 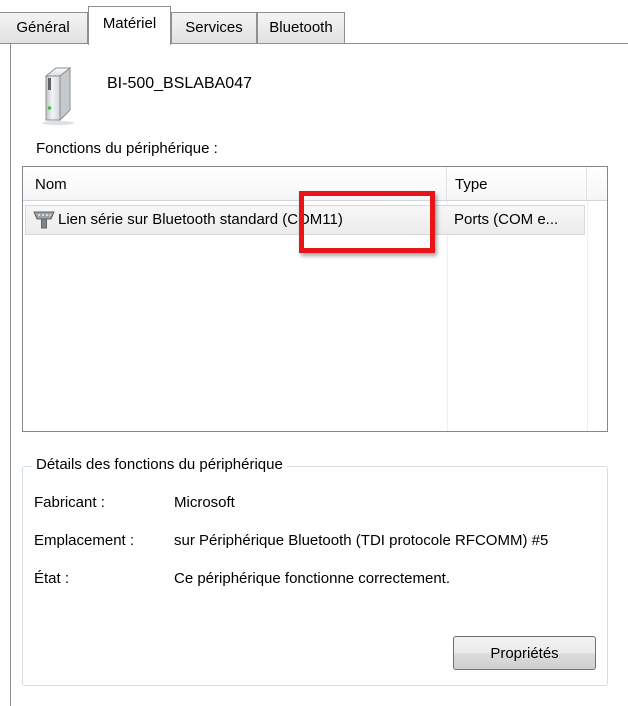 What do you see at coordinates (44, 28) in the screenshot?
I see `tab-general: Général` at bounding box center [44, 28].